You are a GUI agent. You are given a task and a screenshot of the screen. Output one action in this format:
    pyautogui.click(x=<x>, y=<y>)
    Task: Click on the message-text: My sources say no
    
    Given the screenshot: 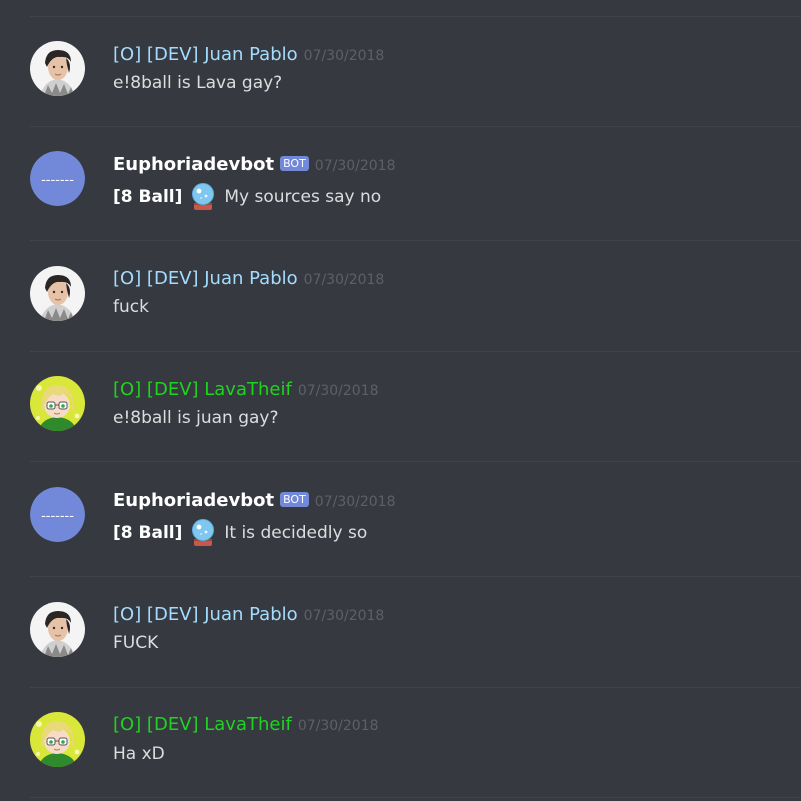 What is the action you would take?
    pyautogui.click(x=303, y=197)
    